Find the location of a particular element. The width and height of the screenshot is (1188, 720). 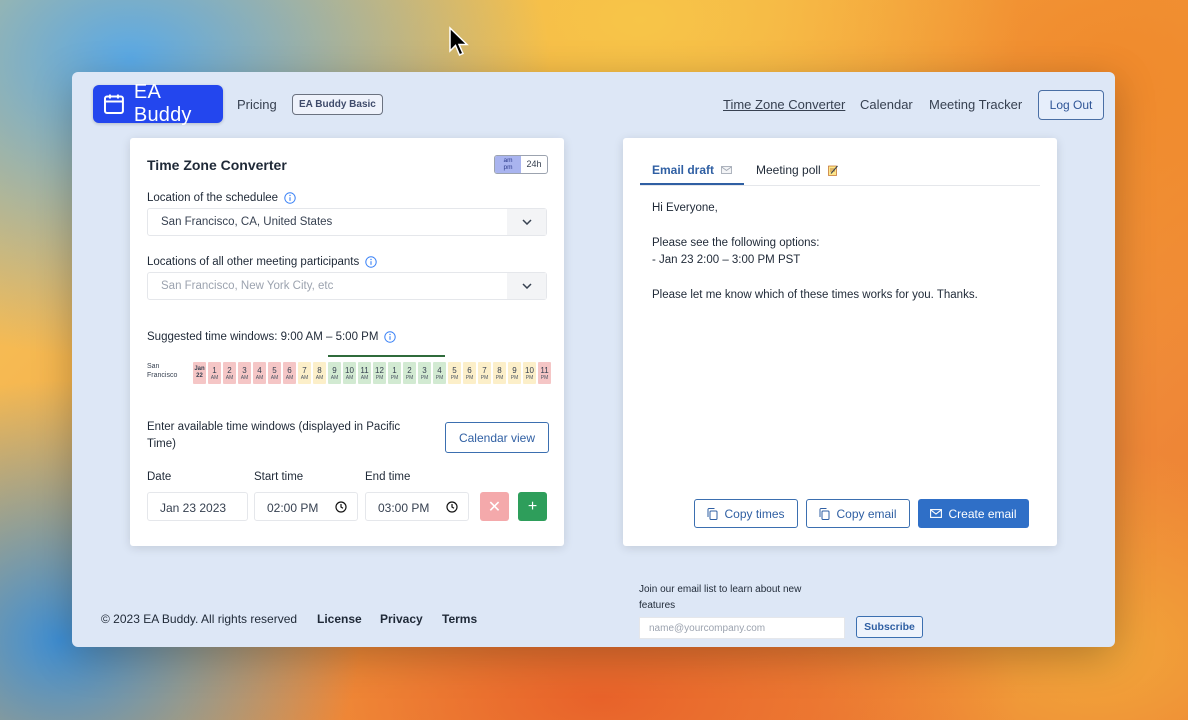

hour-cell: 2 PM is located at coordinates (409, 373).